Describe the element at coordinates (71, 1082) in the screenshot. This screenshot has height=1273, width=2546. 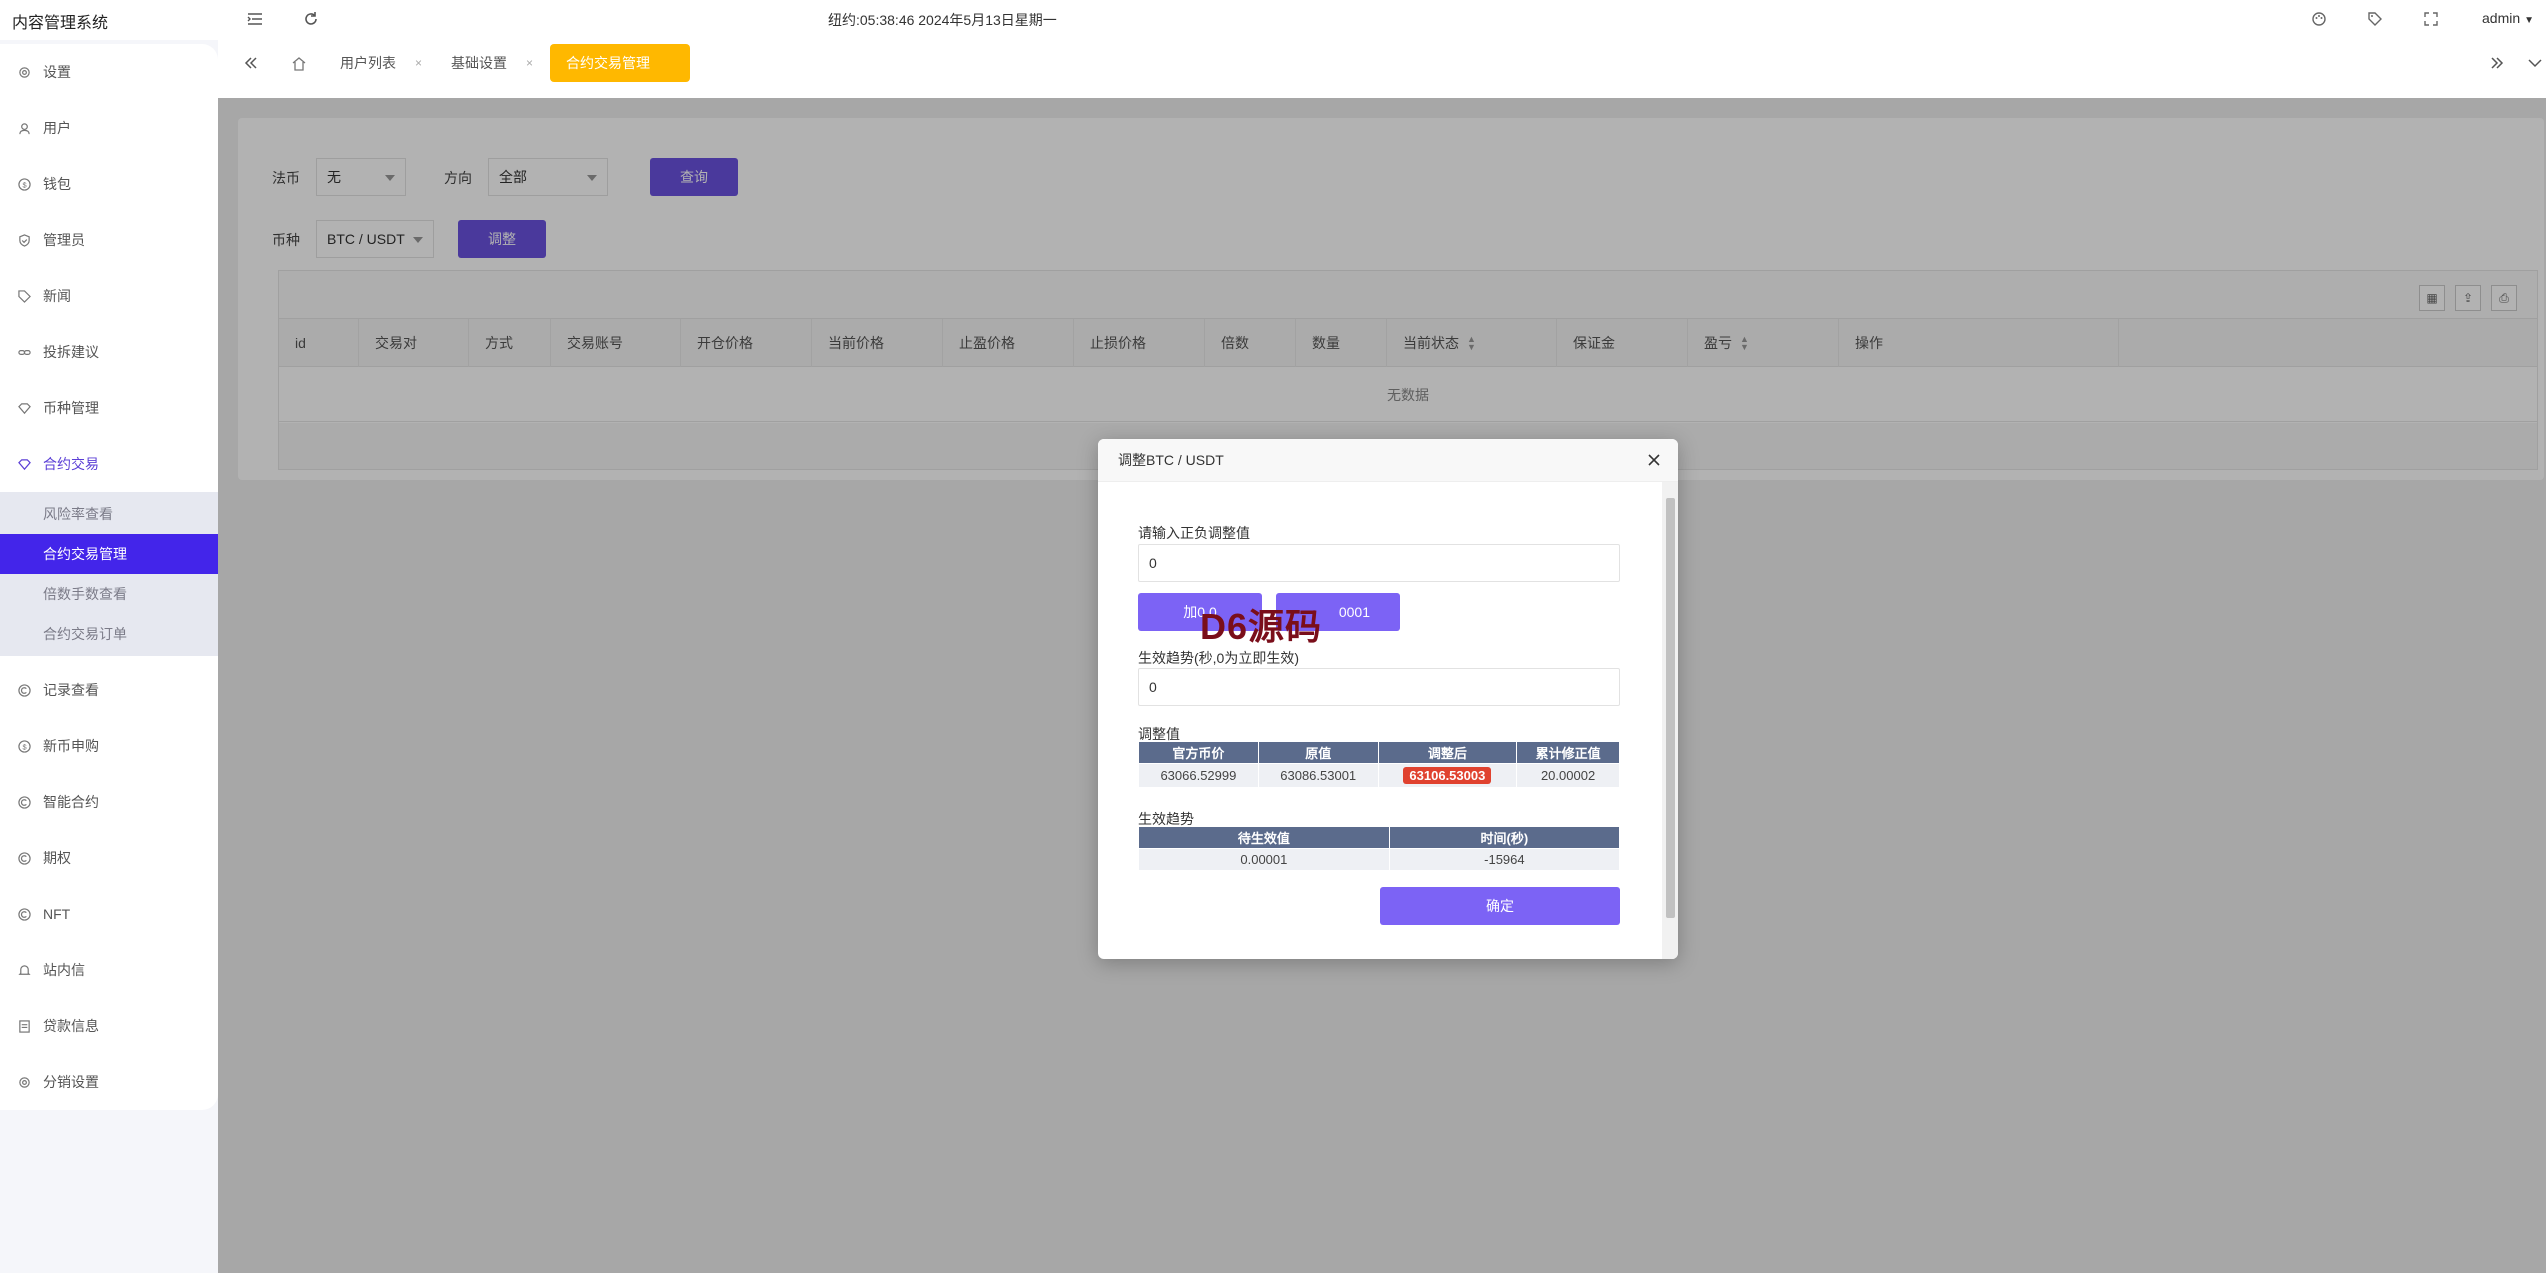
I see `sidebar-item-label: 分销设置` at that location.